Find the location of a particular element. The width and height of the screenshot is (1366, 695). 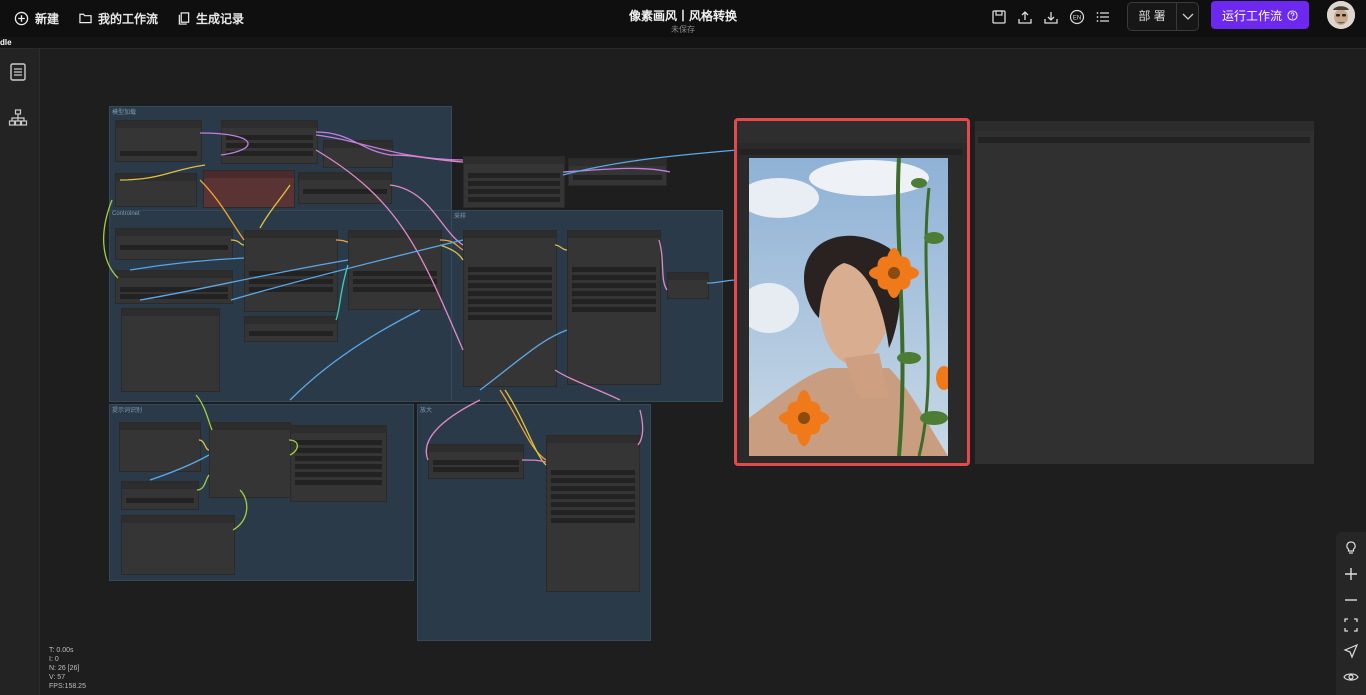

selected-node-highlight is located at coordinates (852, 292).